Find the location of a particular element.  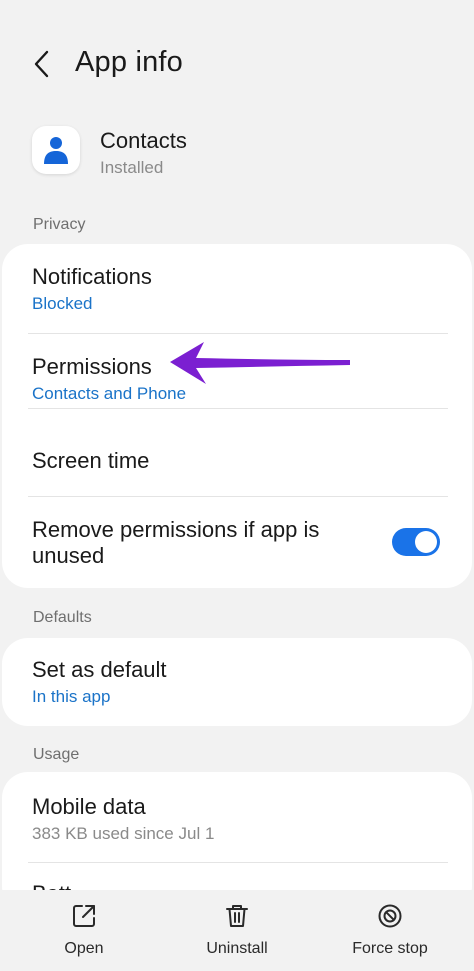

uninstall-label: Uninstall is located at coordinates (237, 948).